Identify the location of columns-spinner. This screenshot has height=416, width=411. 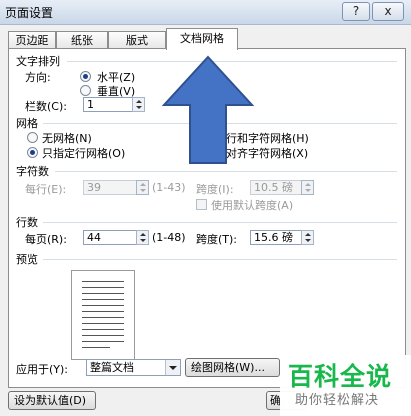
(138, 104).